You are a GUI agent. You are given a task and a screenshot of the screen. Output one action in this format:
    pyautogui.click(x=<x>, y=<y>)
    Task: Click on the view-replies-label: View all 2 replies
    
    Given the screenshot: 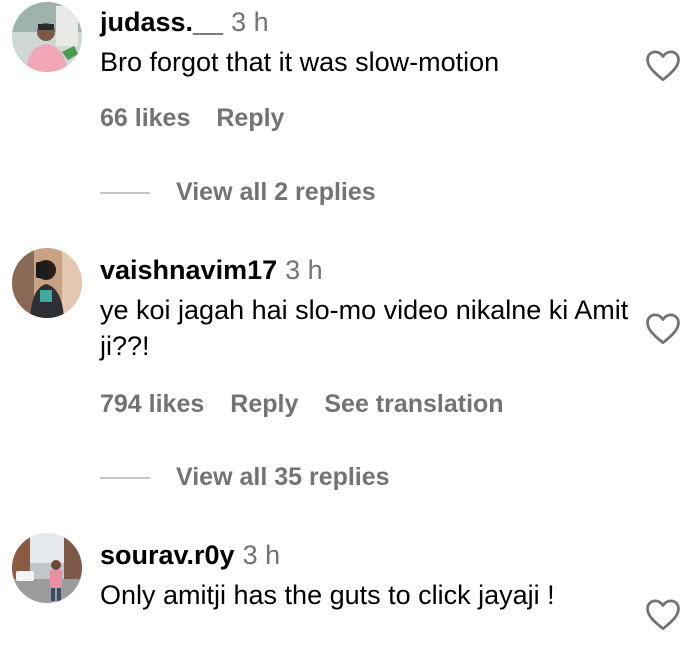 What is the action you would take?
    pyautogui.click(x=276, y=192)
    